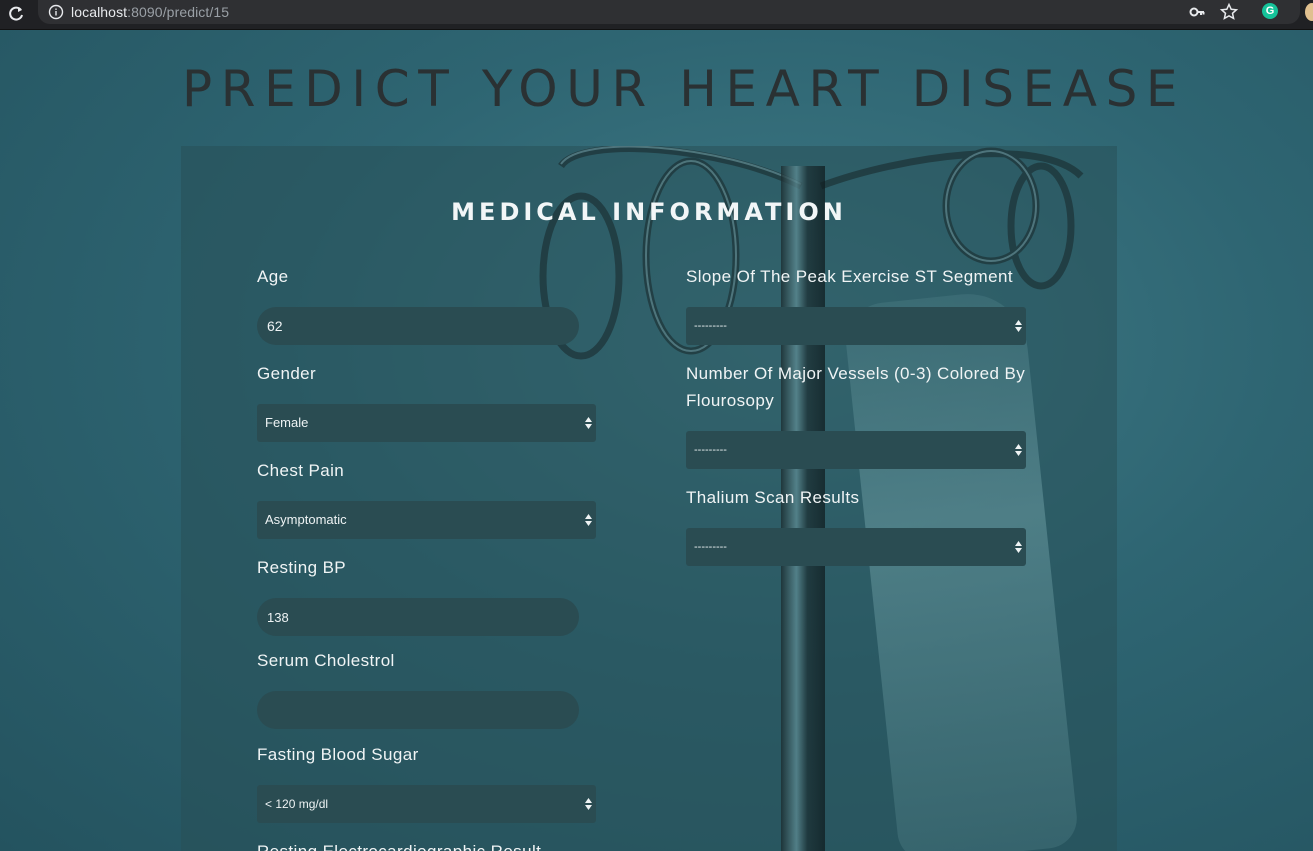 This screenshot has width=1313, height=851. Describe the element at coordinates (856, 450) in the screenshot. I see `vessels-select: ---------` at that location.